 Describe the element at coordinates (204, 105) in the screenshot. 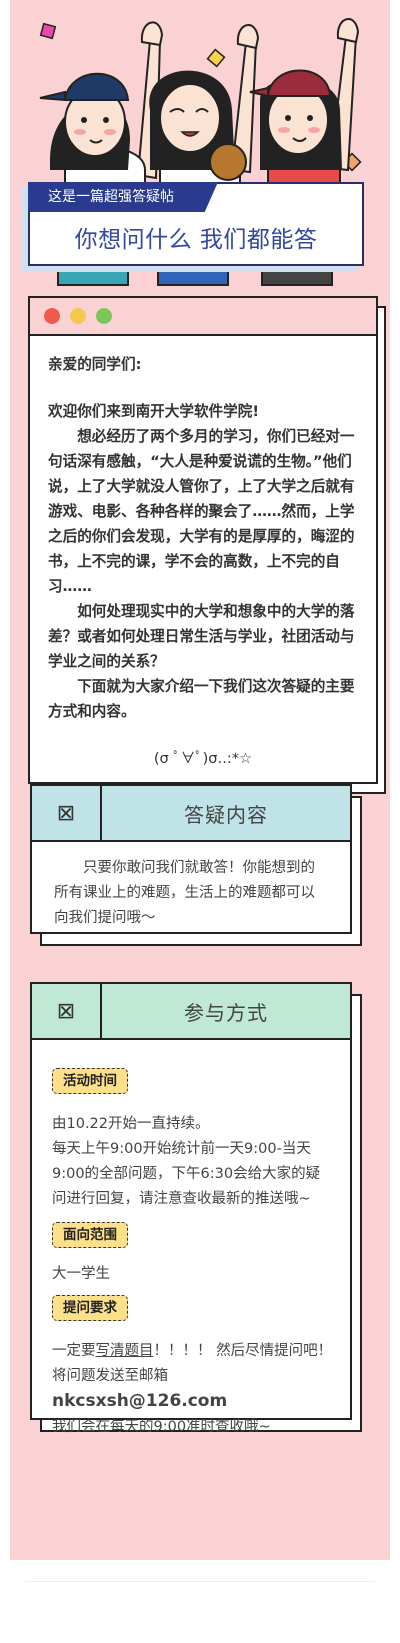

I see `girl-middle` at that location.